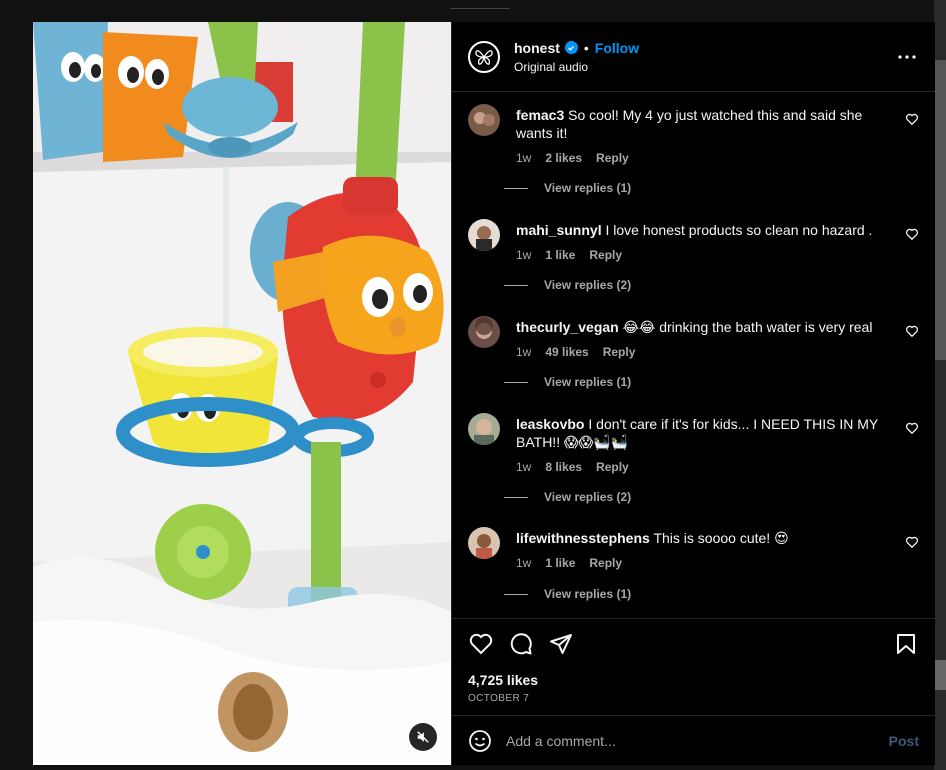 This screenshot has width=946, height=770. I want to click on comment-text: This is soooo cute! 😍, so click(721, 538).